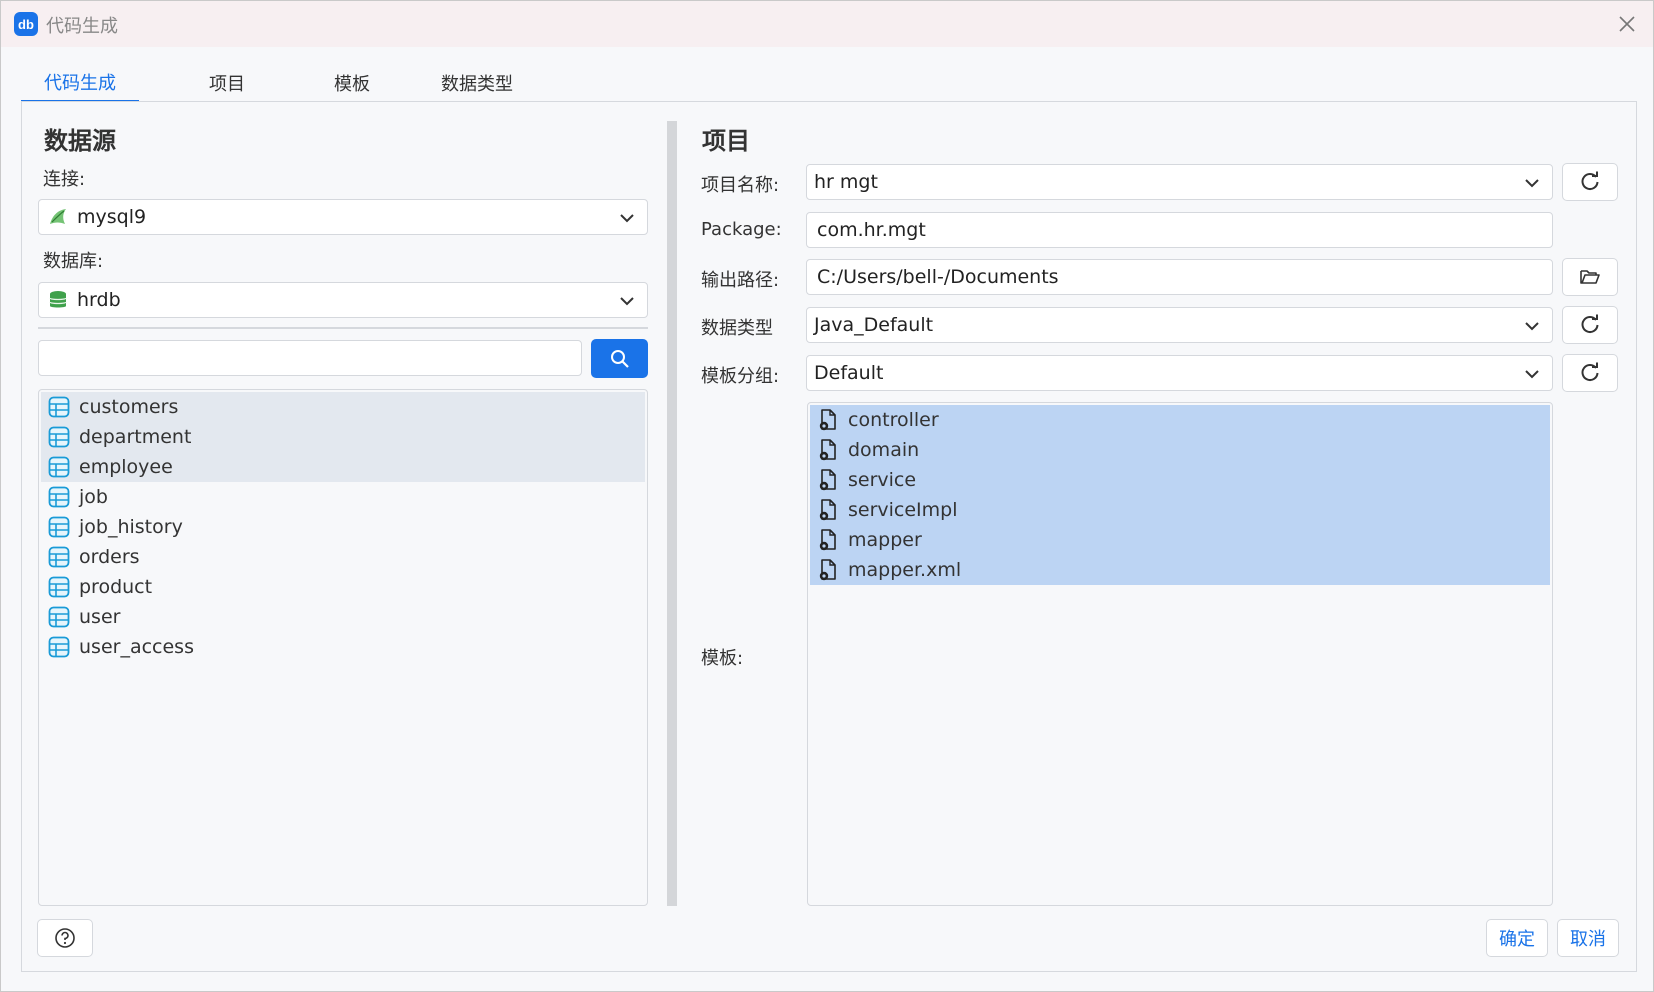  I want to click on search-icon, so click(619, 358).